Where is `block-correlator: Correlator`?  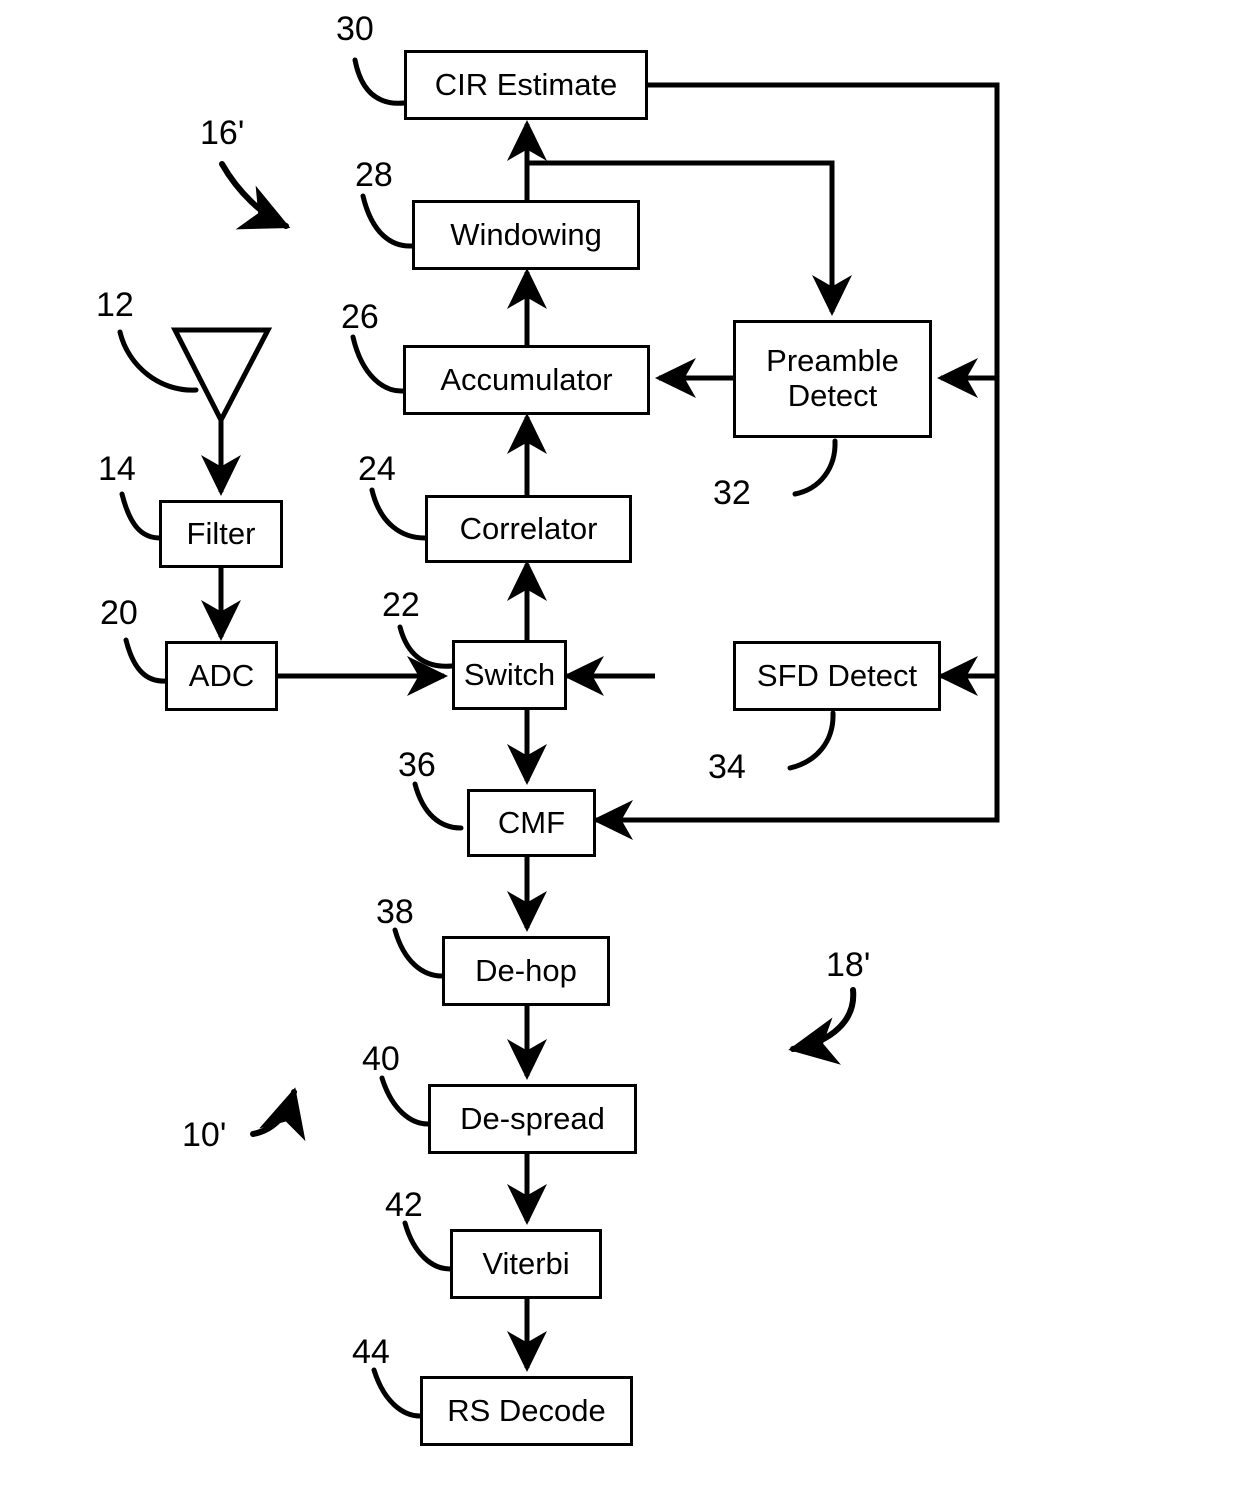 block-correlator: Correlator is located at coordinates (528, 529).